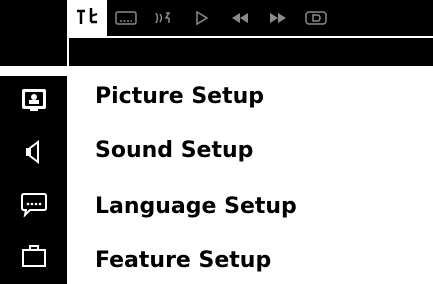 The height and width of the screenshot is (284, 433). I want to click on tab-audio, so click(164, 18).